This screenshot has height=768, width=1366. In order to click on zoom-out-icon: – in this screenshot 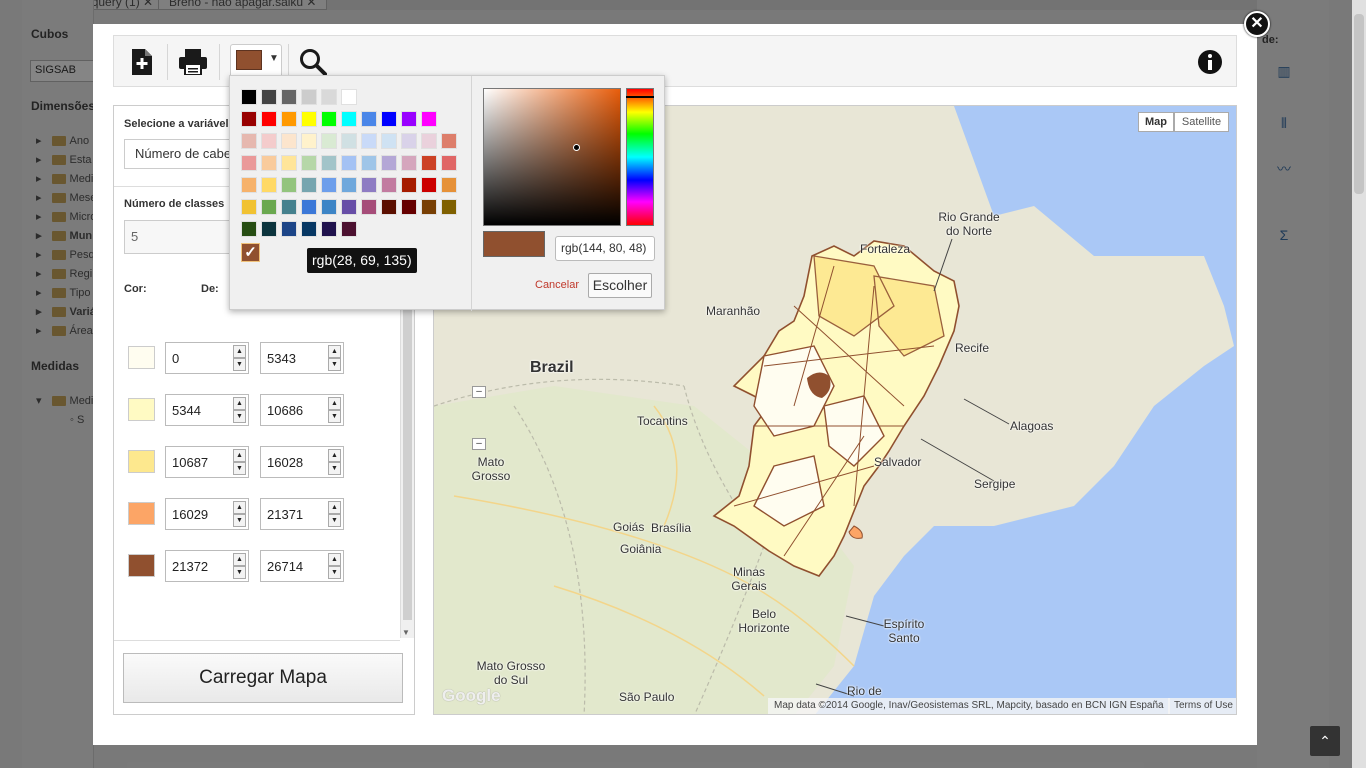, I will do `click(479, 444)`.